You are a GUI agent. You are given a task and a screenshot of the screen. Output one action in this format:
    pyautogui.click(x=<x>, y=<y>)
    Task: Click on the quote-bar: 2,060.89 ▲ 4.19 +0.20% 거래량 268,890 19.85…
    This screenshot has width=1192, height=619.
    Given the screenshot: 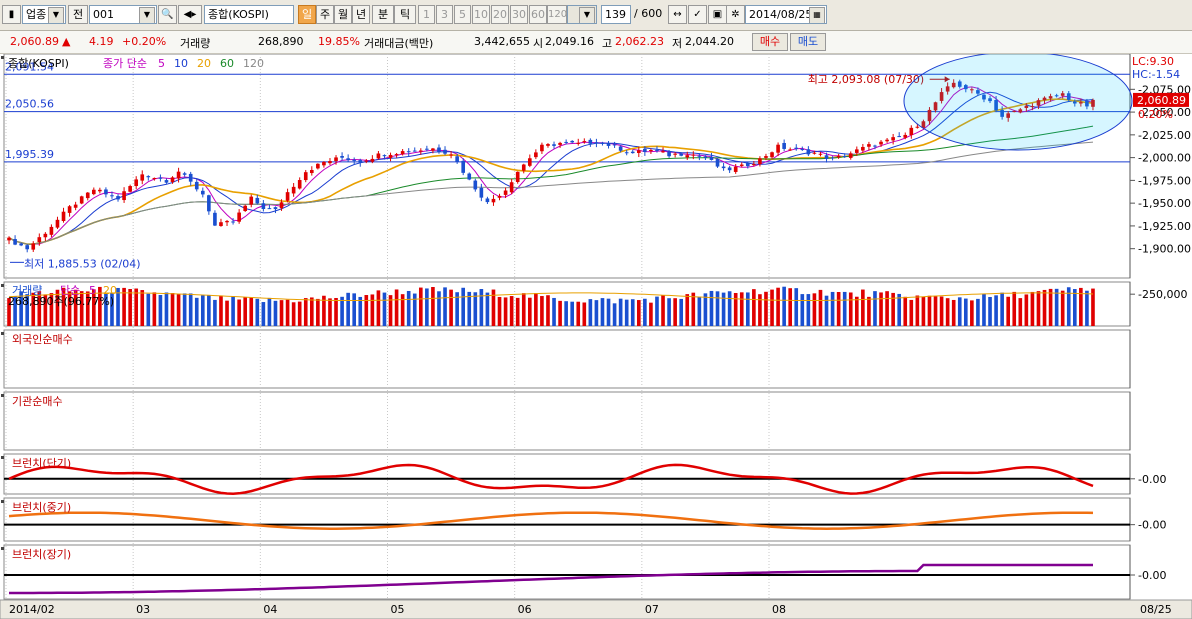 What is the action you would take?
    pyautogui.click(x=596, y=42)
    